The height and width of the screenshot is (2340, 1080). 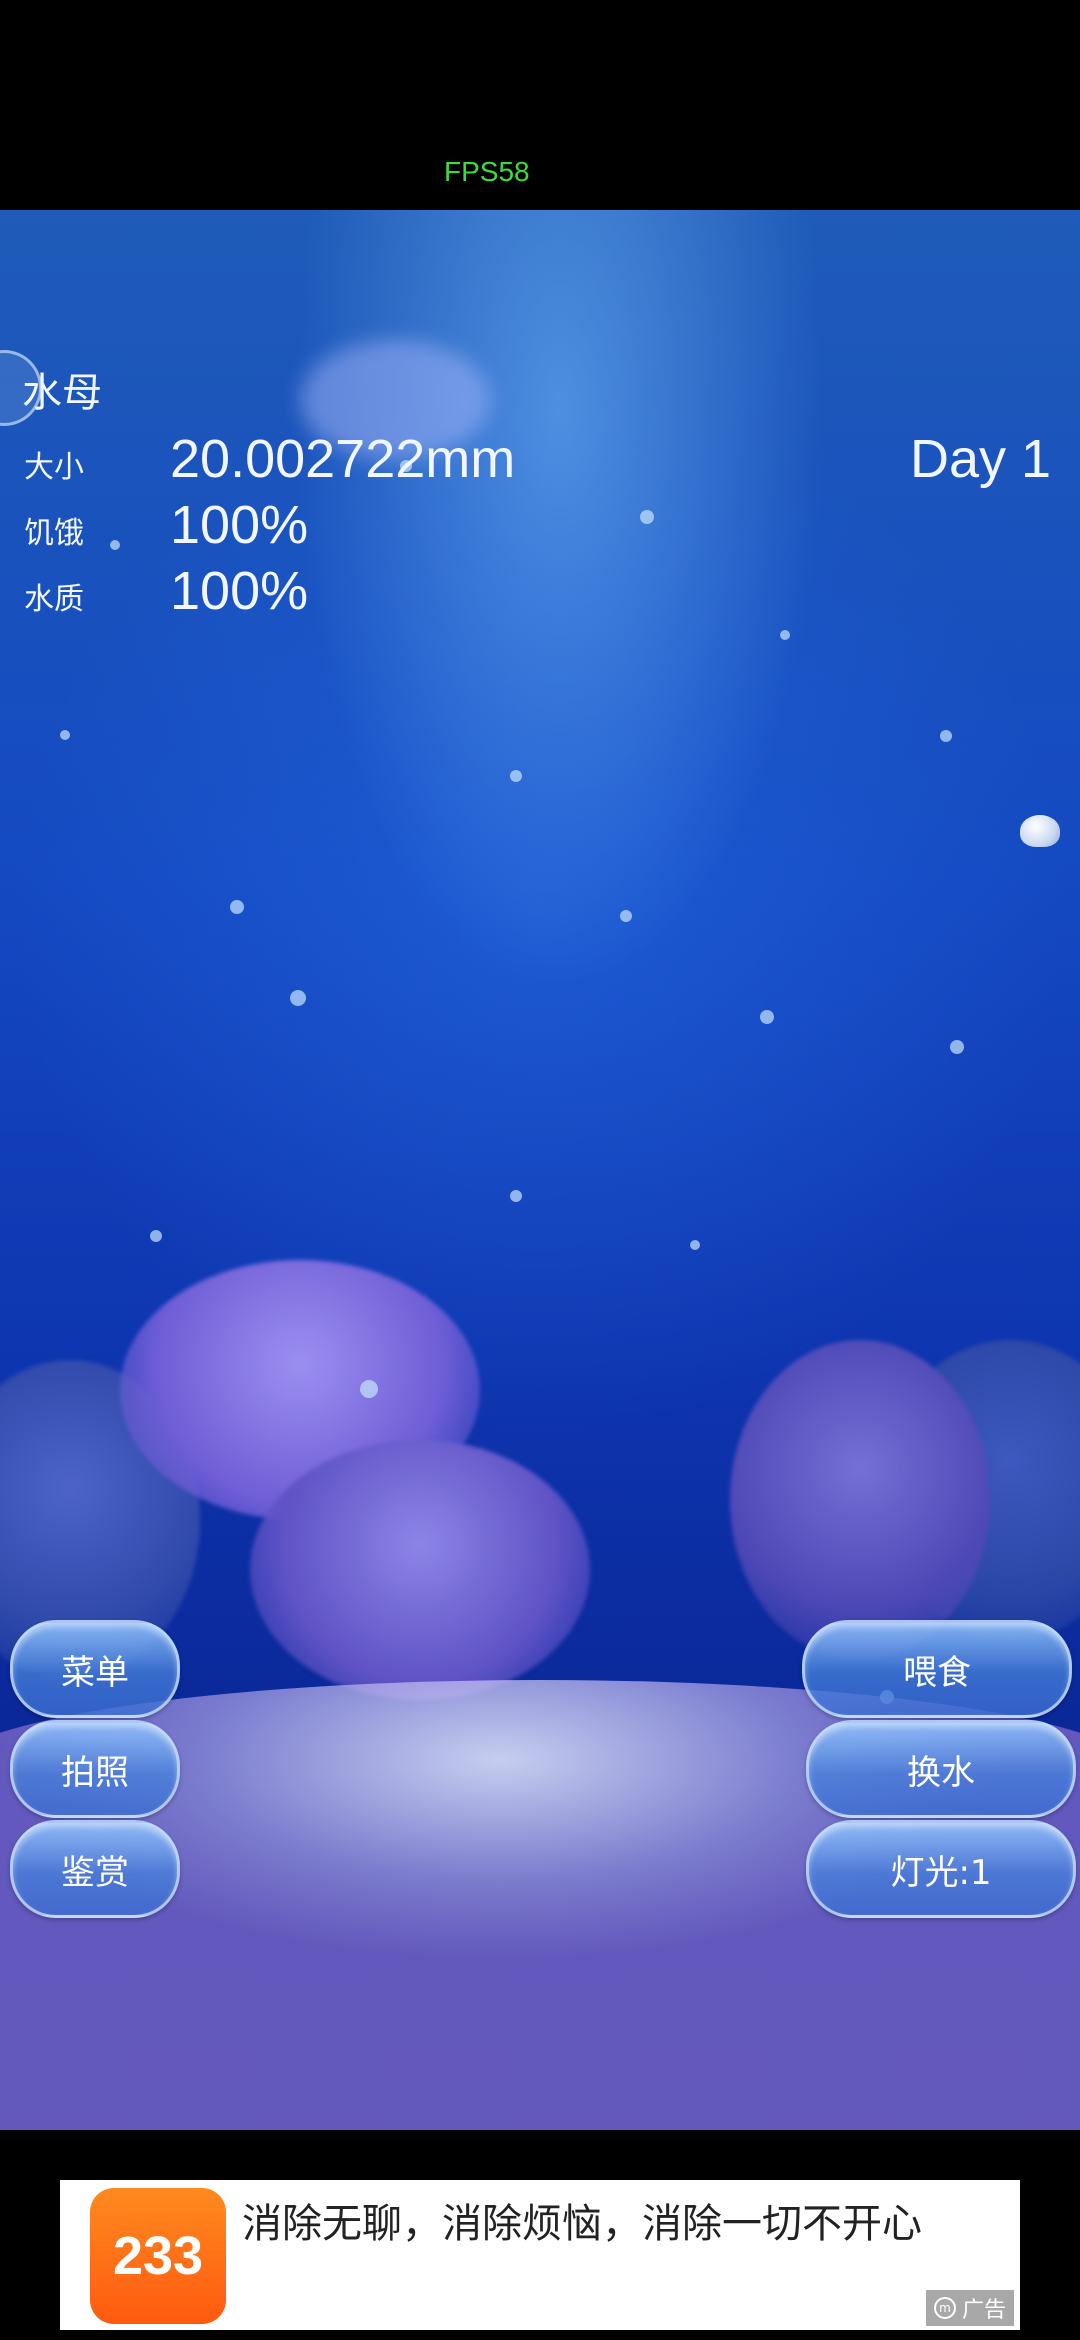 What do you see at coordinates (941, 1769) in the screenshot?
I see `change-water-button: 换水` at bounding box center [941, 1769].